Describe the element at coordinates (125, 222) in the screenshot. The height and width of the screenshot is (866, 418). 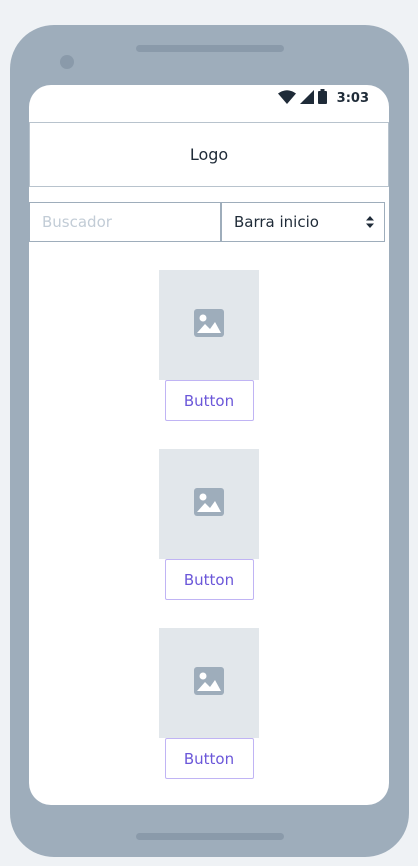
I see `search-input` at that location.